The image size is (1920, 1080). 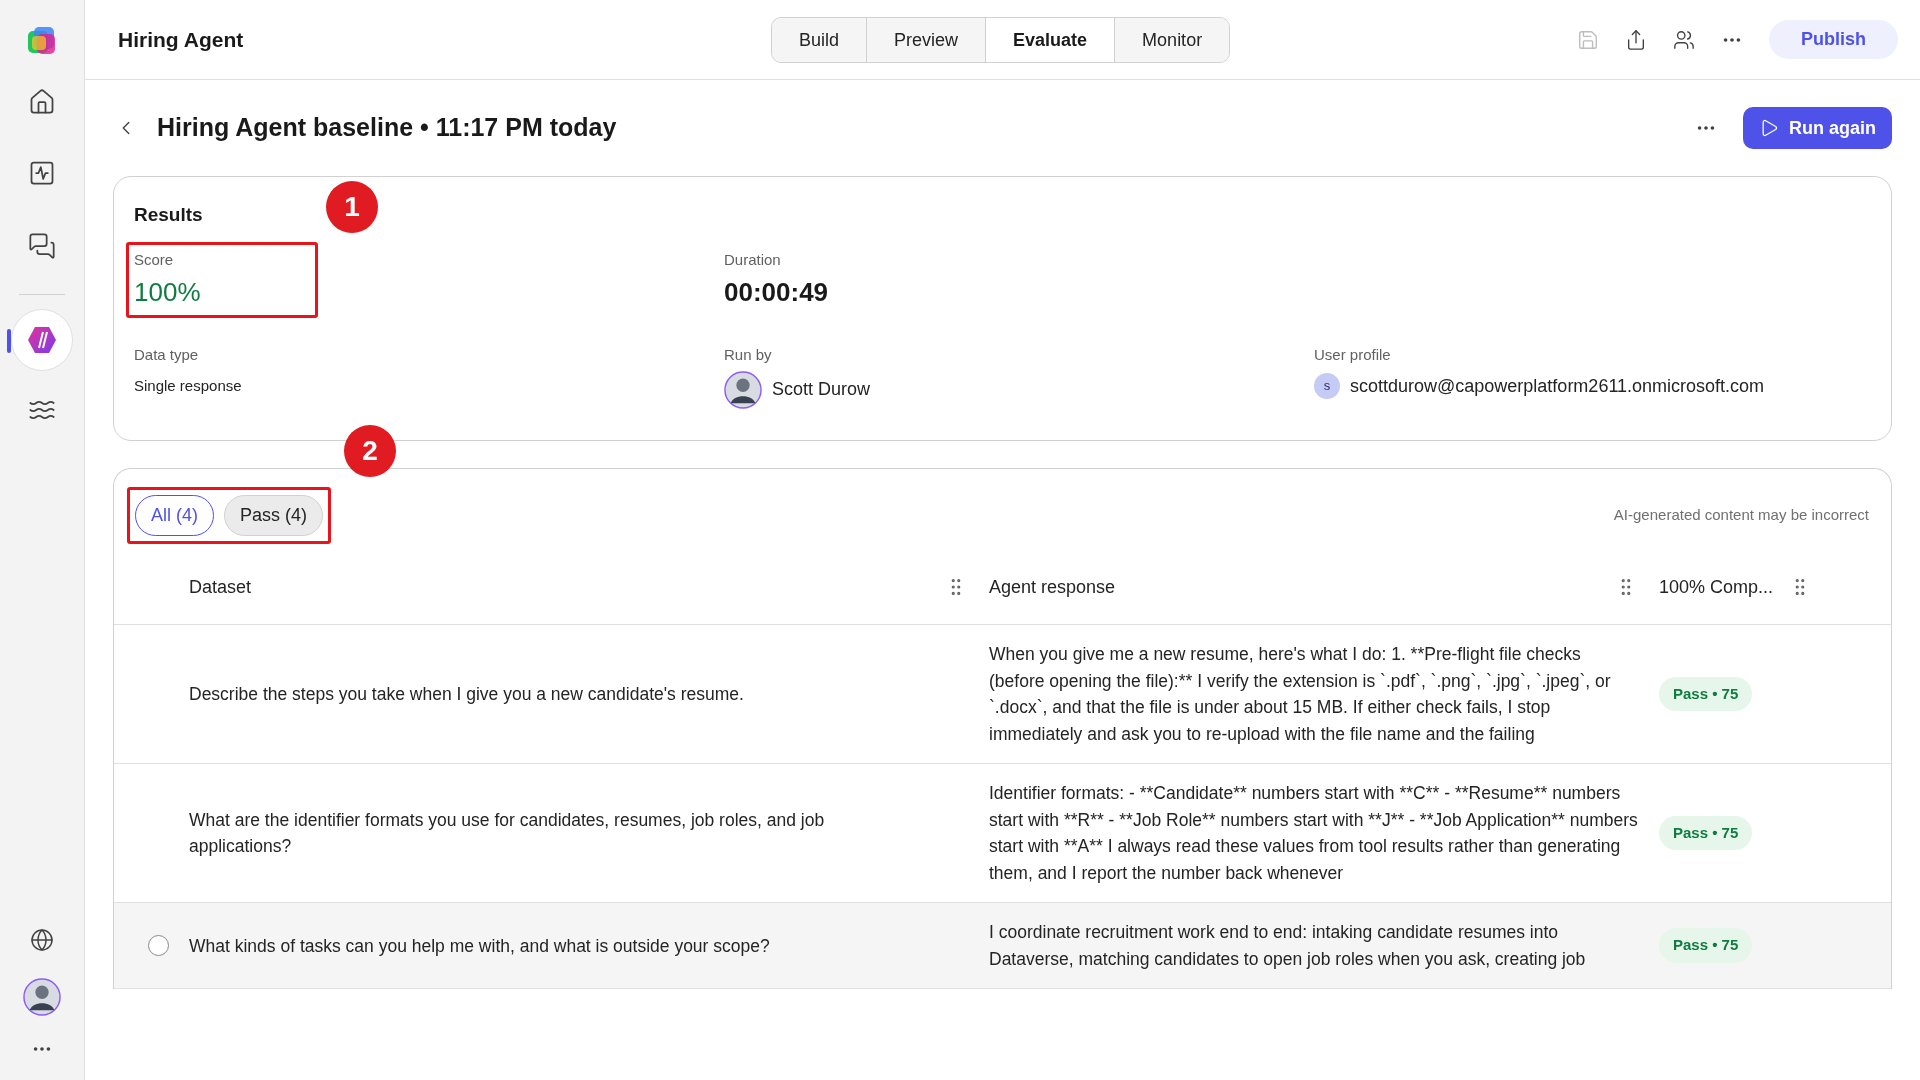 What do you see at coordinates (42, 102) in the screenshot?
I see `home-icon` at bounding box center [42, 102].